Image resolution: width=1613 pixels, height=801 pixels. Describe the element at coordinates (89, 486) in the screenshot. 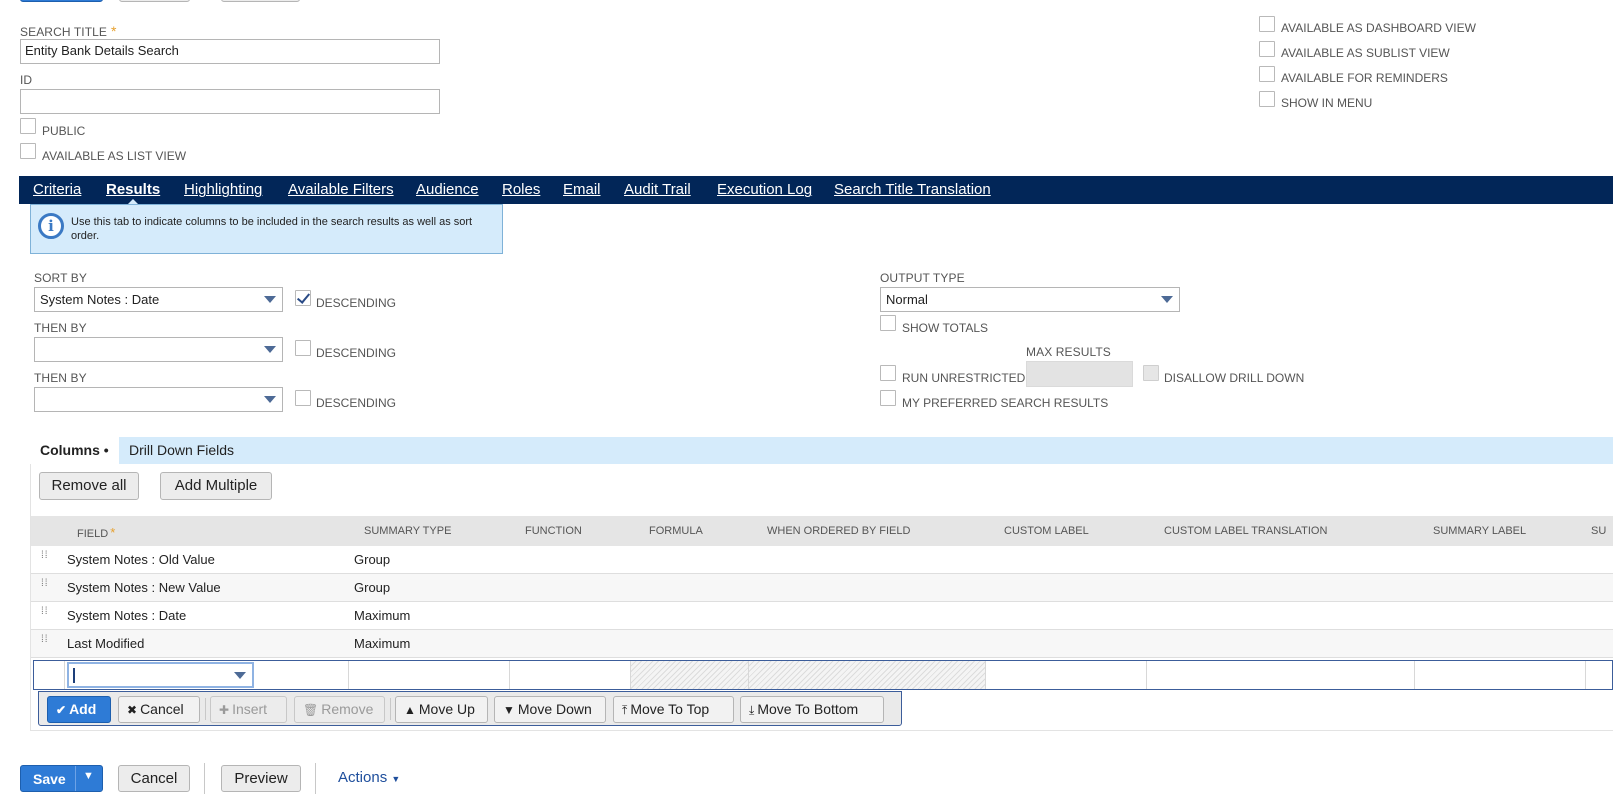

I see `remove-all-button: Remove all` at that location.